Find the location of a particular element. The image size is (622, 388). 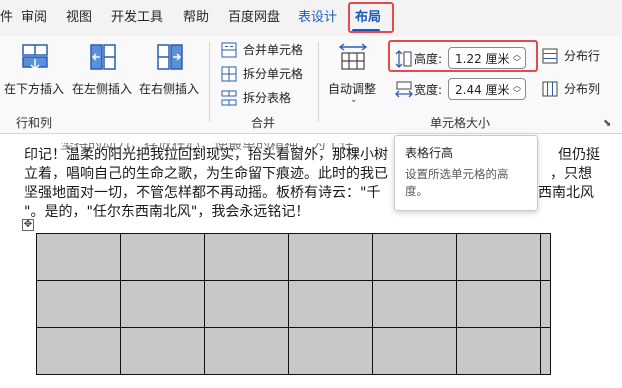

tab-review: 审阅 is located at coordinates (34, 18).